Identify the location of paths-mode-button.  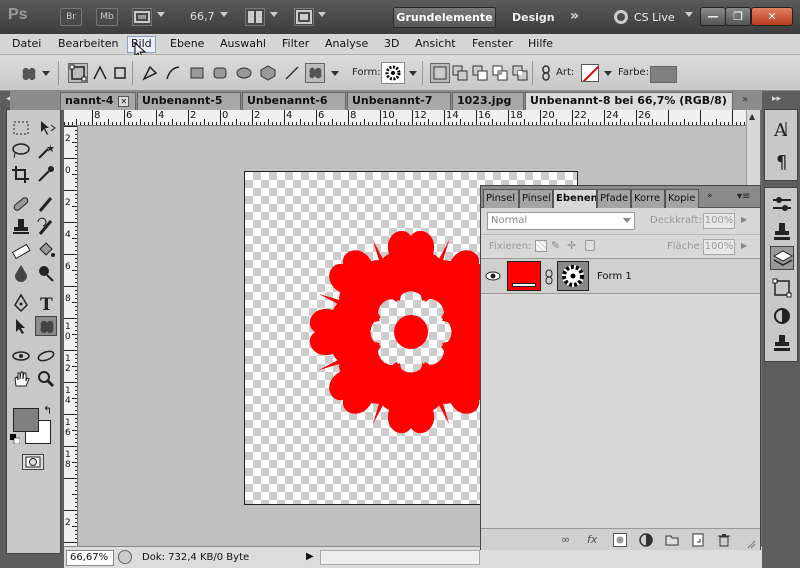
(100, 73).